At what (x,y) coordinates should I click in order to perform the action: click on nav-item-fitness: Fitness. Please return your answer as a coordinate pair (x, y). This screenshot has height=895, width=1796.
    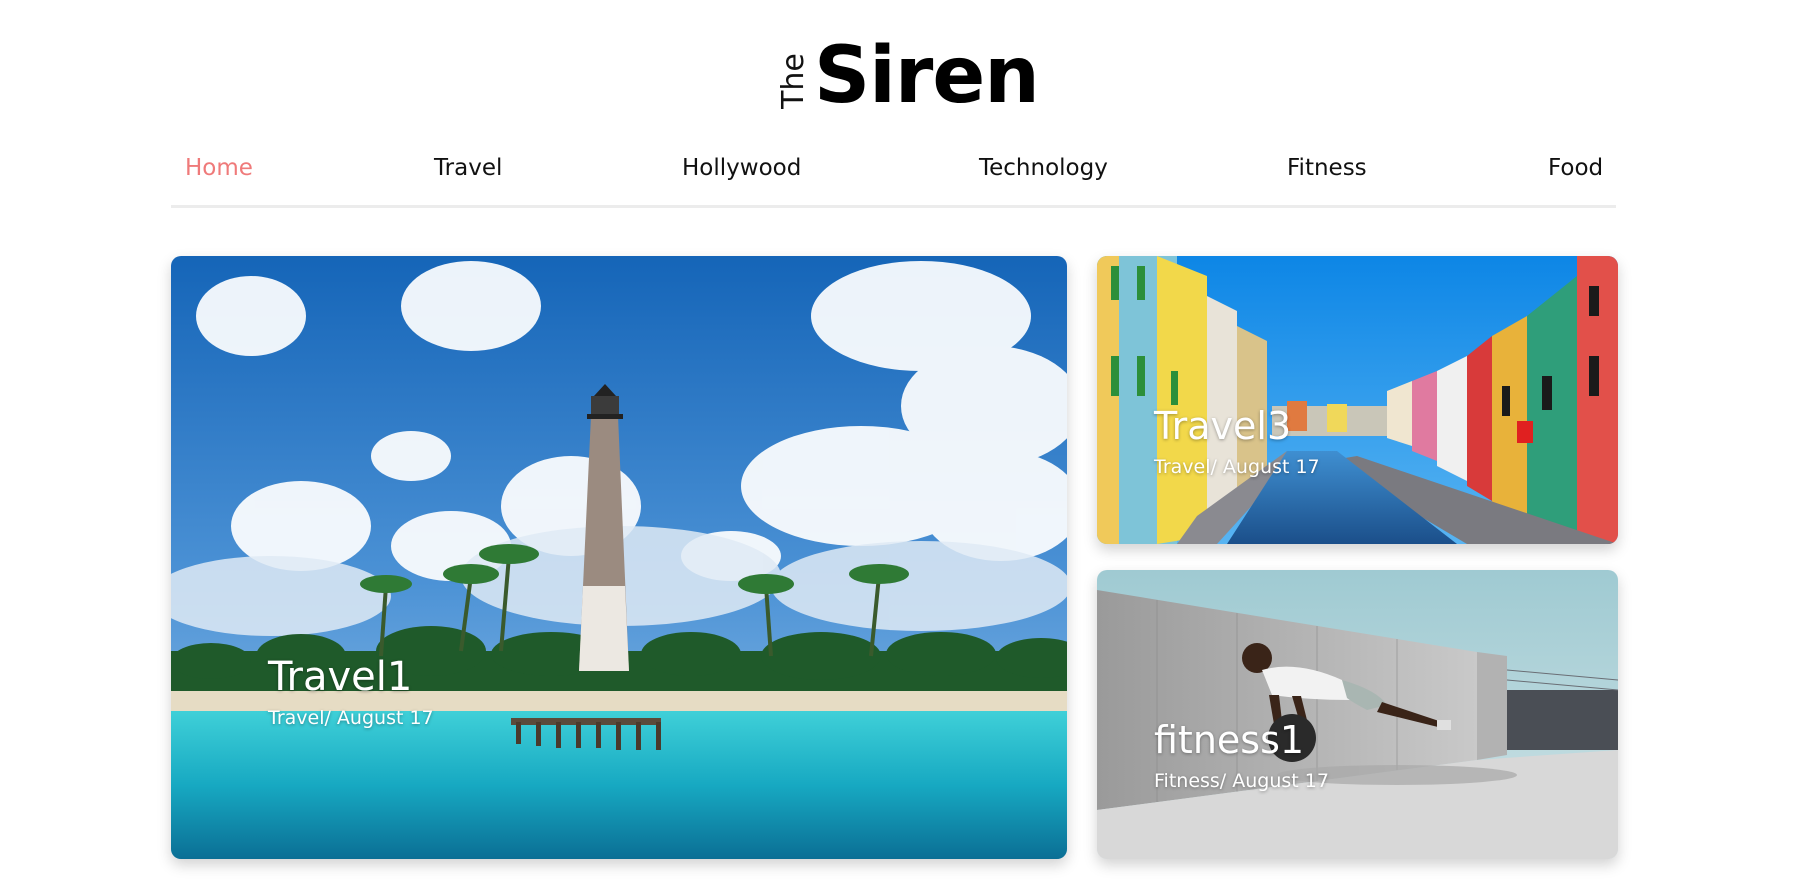
    Looking at the image, I should click on (1327, 168).